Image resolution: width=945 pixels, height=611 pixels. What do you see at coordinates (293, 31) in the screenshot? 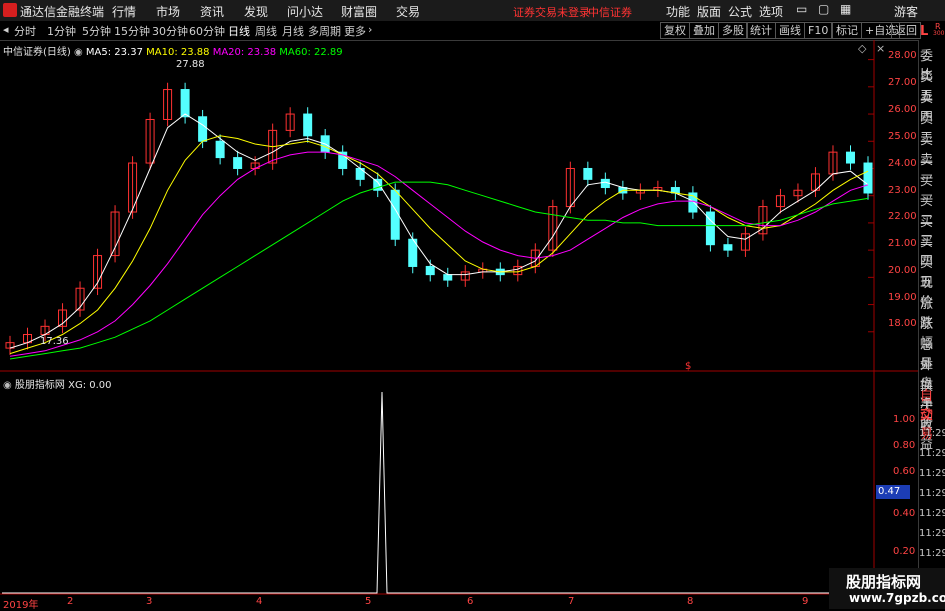
I see `tf-monthly: 月线` at bounding box center [293, 31].